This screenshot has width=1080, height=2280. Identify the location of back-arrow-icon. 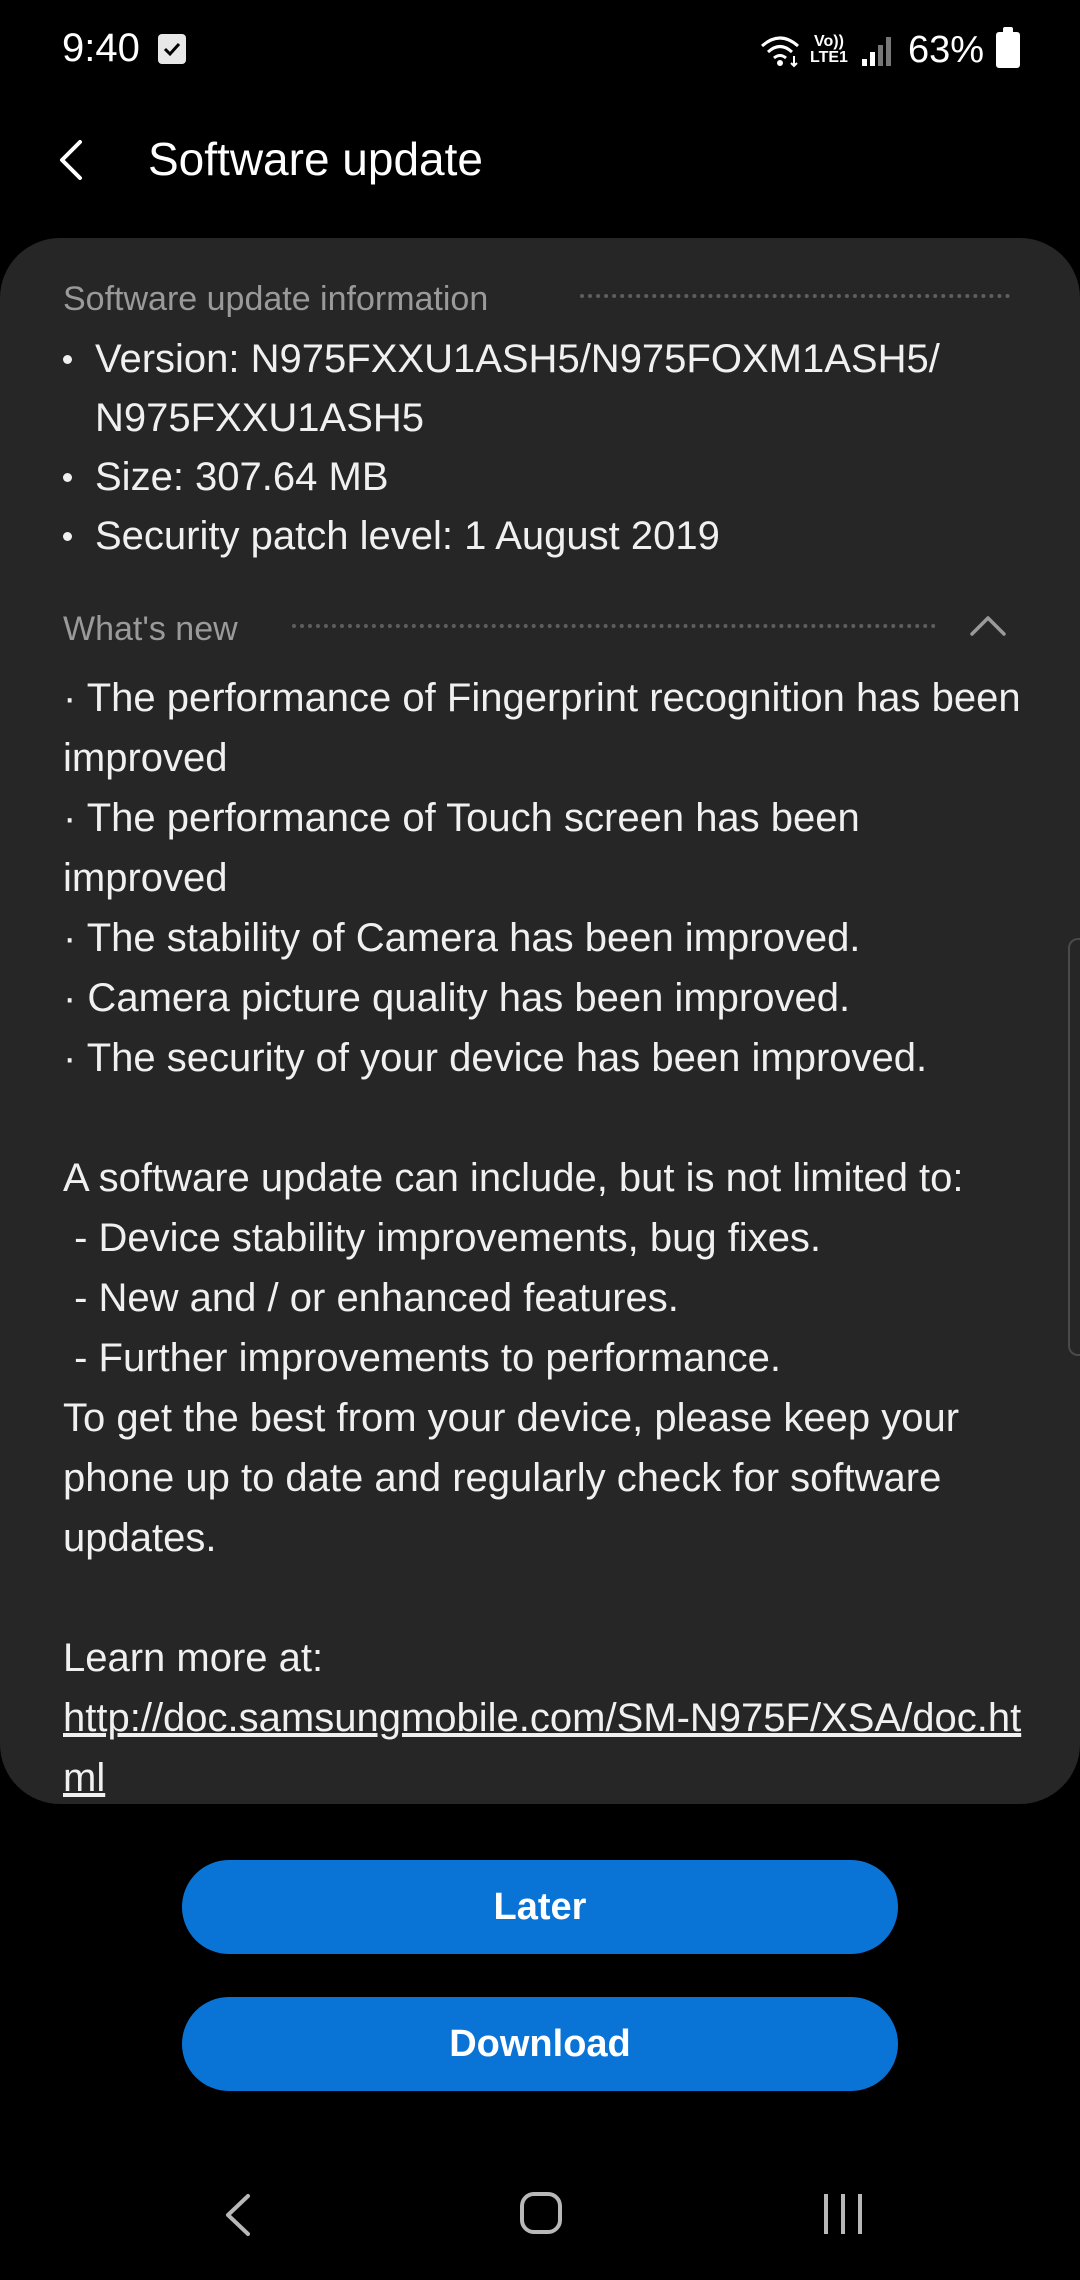
(71, 160).